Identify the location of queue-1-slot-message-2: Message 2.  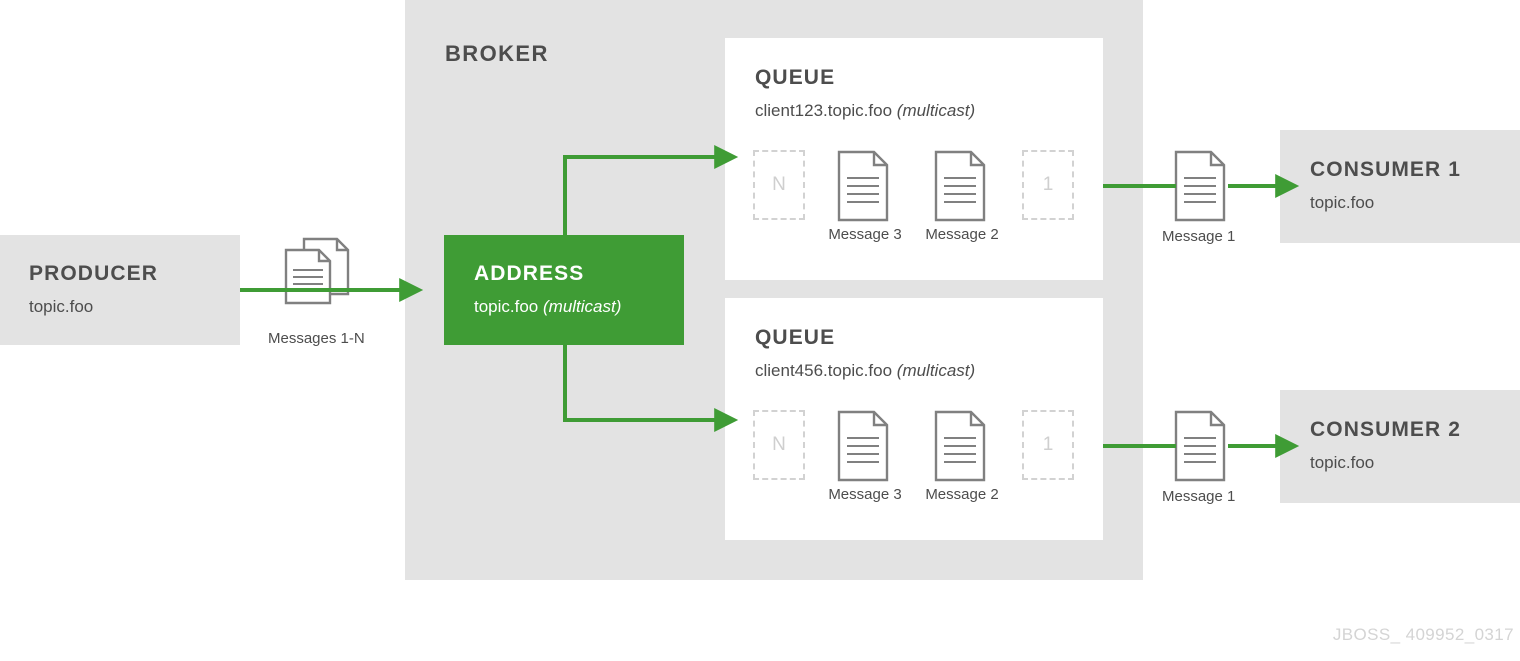
(962, 196).